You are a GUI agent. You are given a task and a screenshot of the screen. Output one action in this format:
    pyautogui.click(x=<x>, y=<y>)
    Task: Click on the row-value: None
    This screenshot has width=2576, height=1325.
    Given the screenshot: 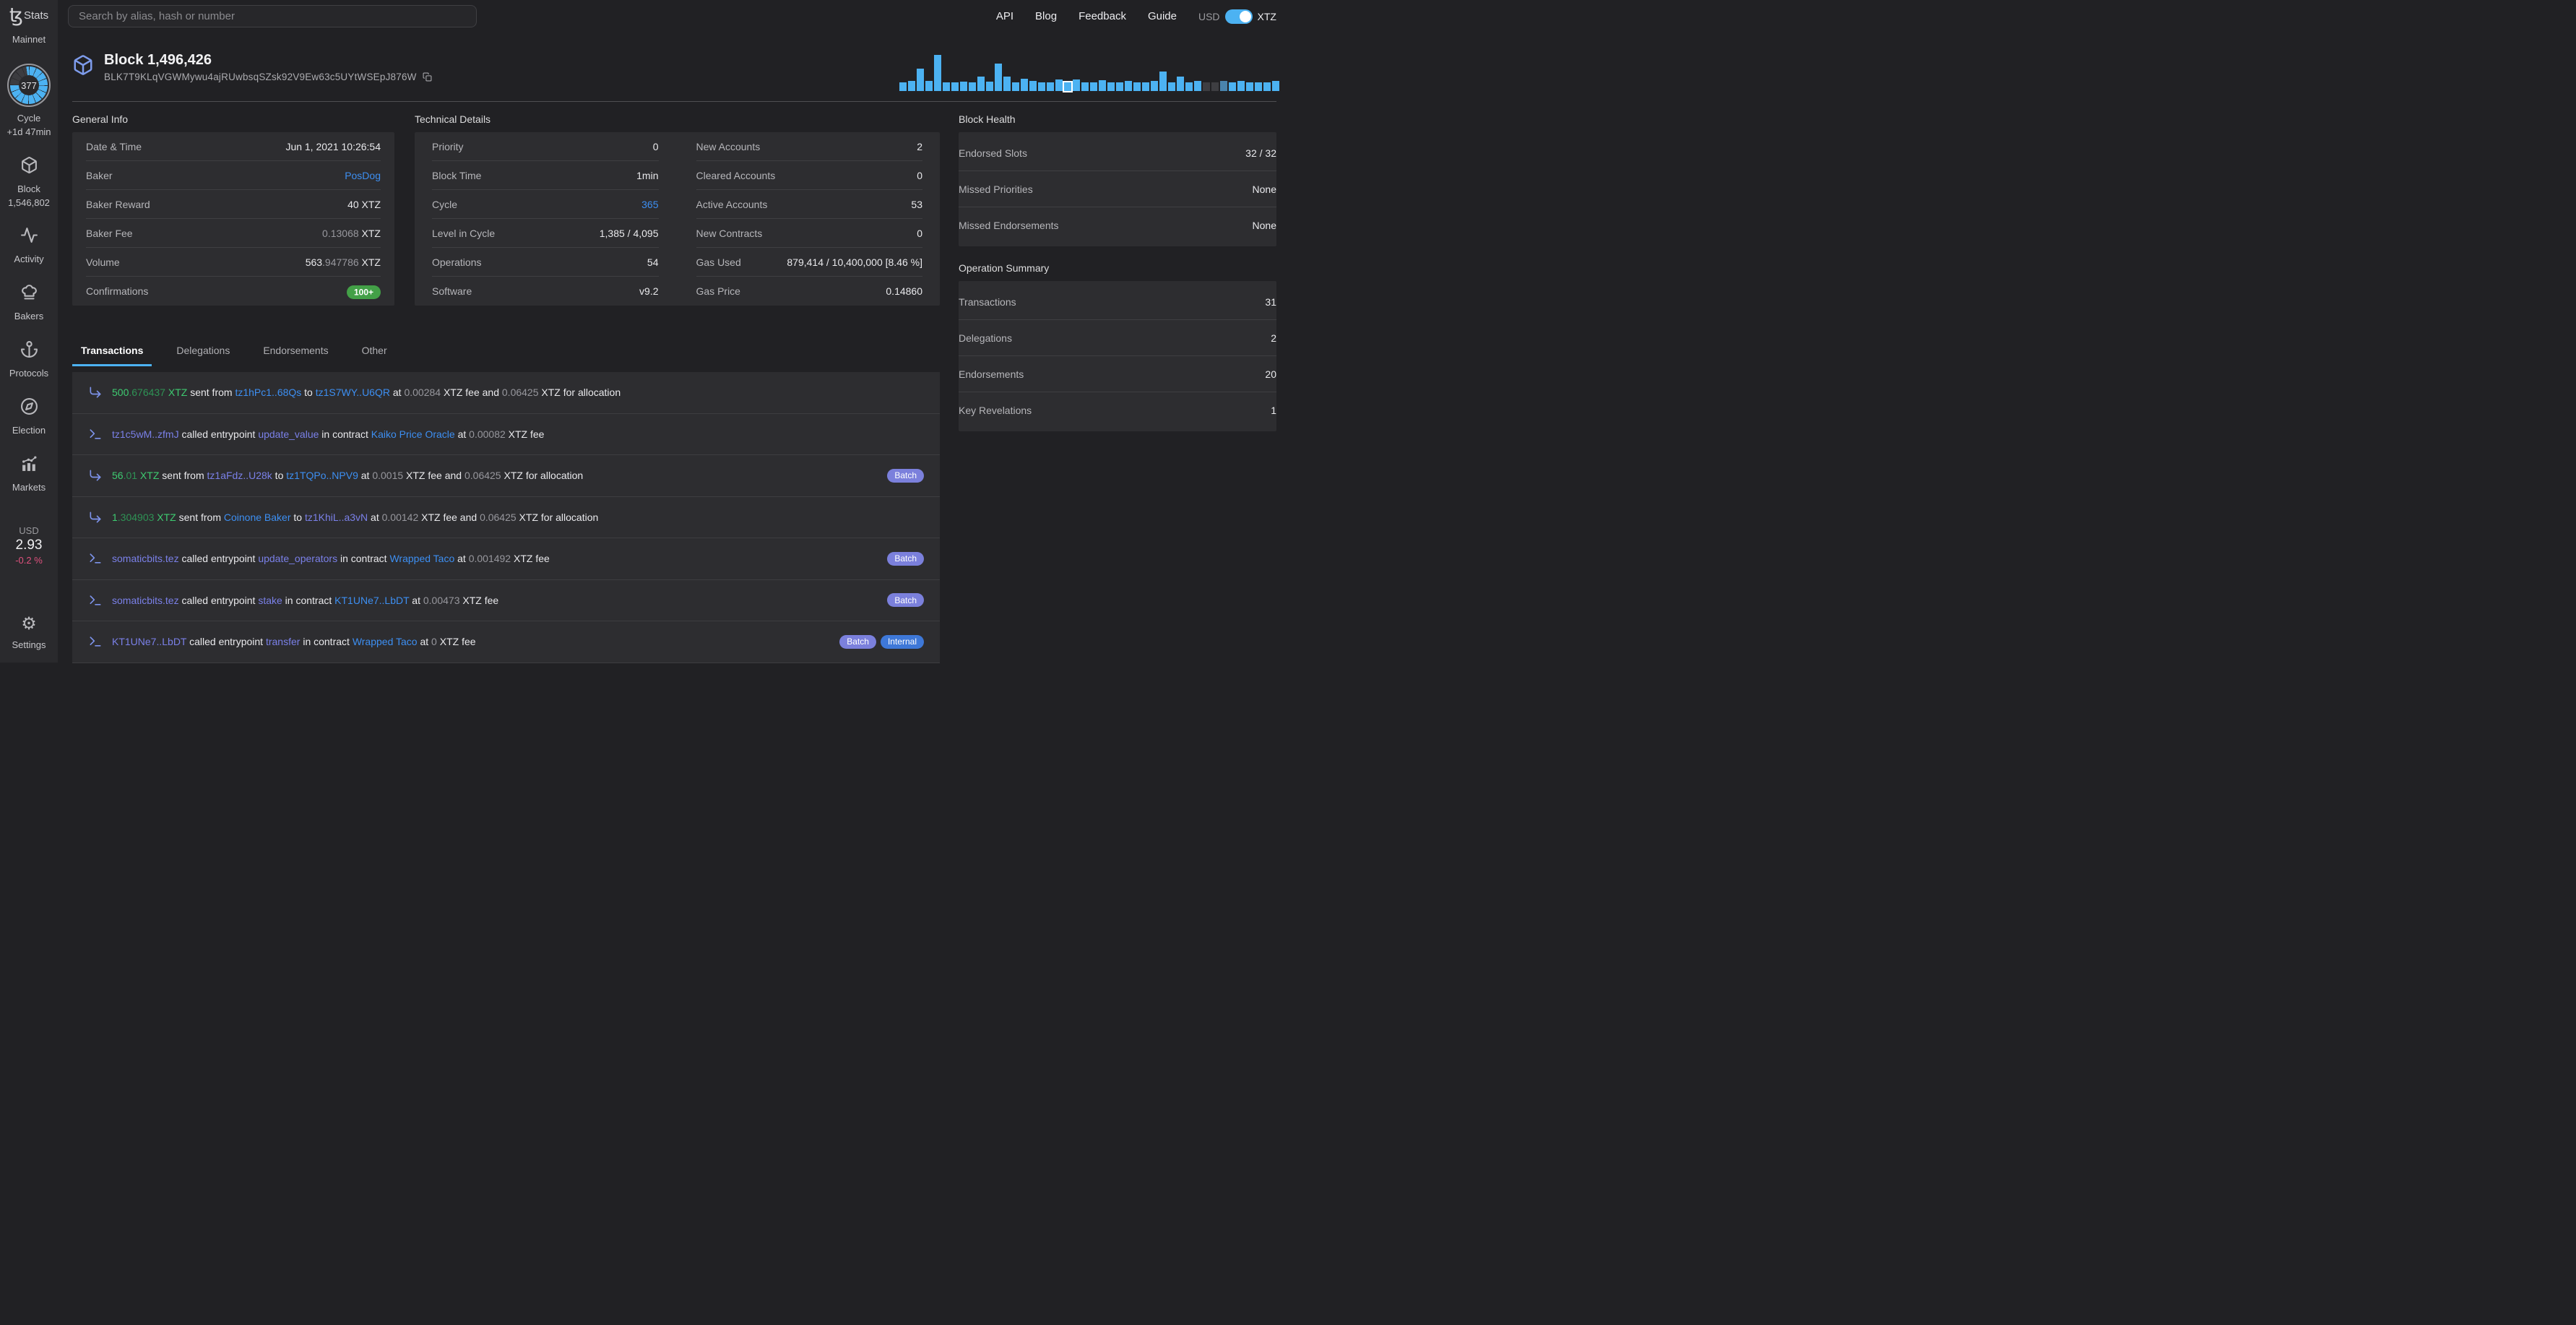 What is the action you would take?
    pyautogui.click(x=1264, y=226)
    